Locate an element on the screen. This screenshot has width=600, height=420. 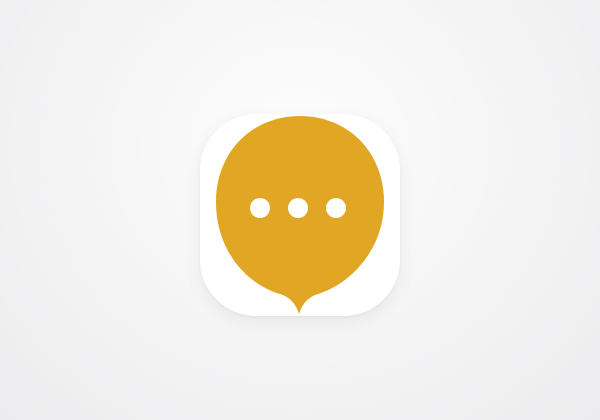
ellipsis-dot-middle is located at coordinates (298, 208).